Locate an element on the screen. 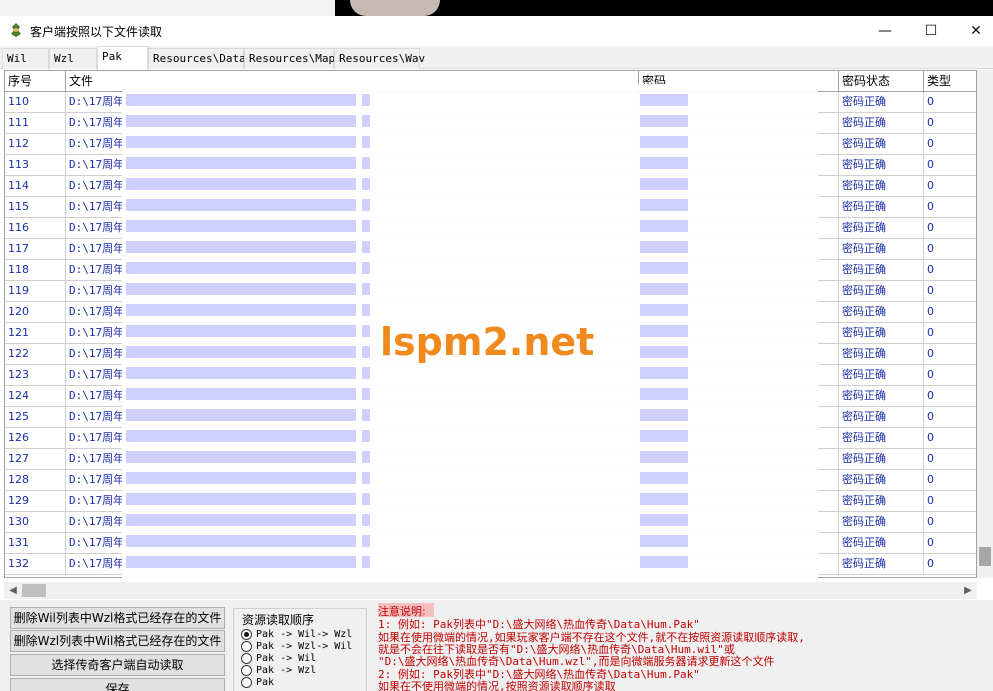 This screenshot has height=691, width=993. tab-wzl: Wzl is located at coordinates (73, 58).